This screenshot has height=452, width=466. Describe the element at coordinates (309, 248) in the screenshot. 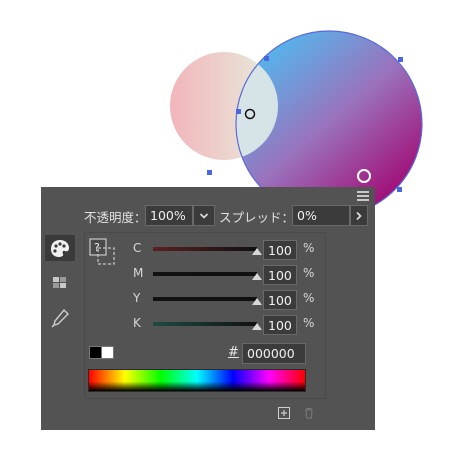

I see `channel-unit-c: %` at that location.